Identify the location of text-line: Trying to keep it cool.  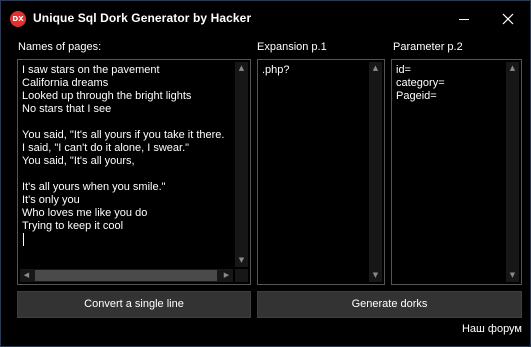
(73, 226).